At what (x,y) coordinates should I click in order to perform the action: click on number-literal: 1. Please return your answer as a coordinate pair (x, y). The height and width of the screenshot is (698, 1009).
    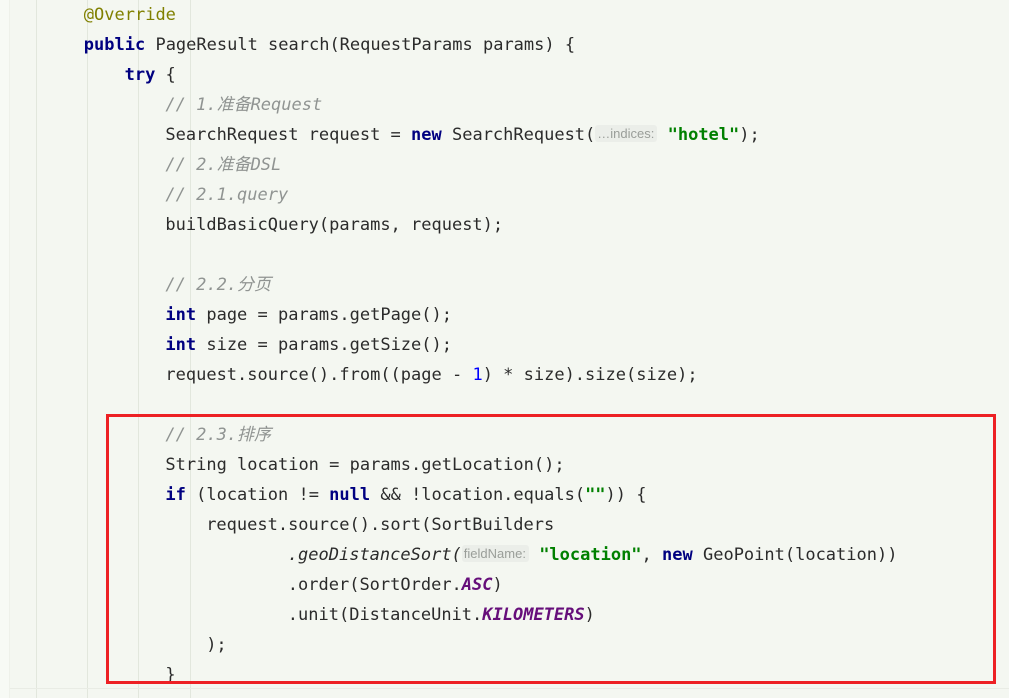
    Looking at the image, I should click on (477, 375).